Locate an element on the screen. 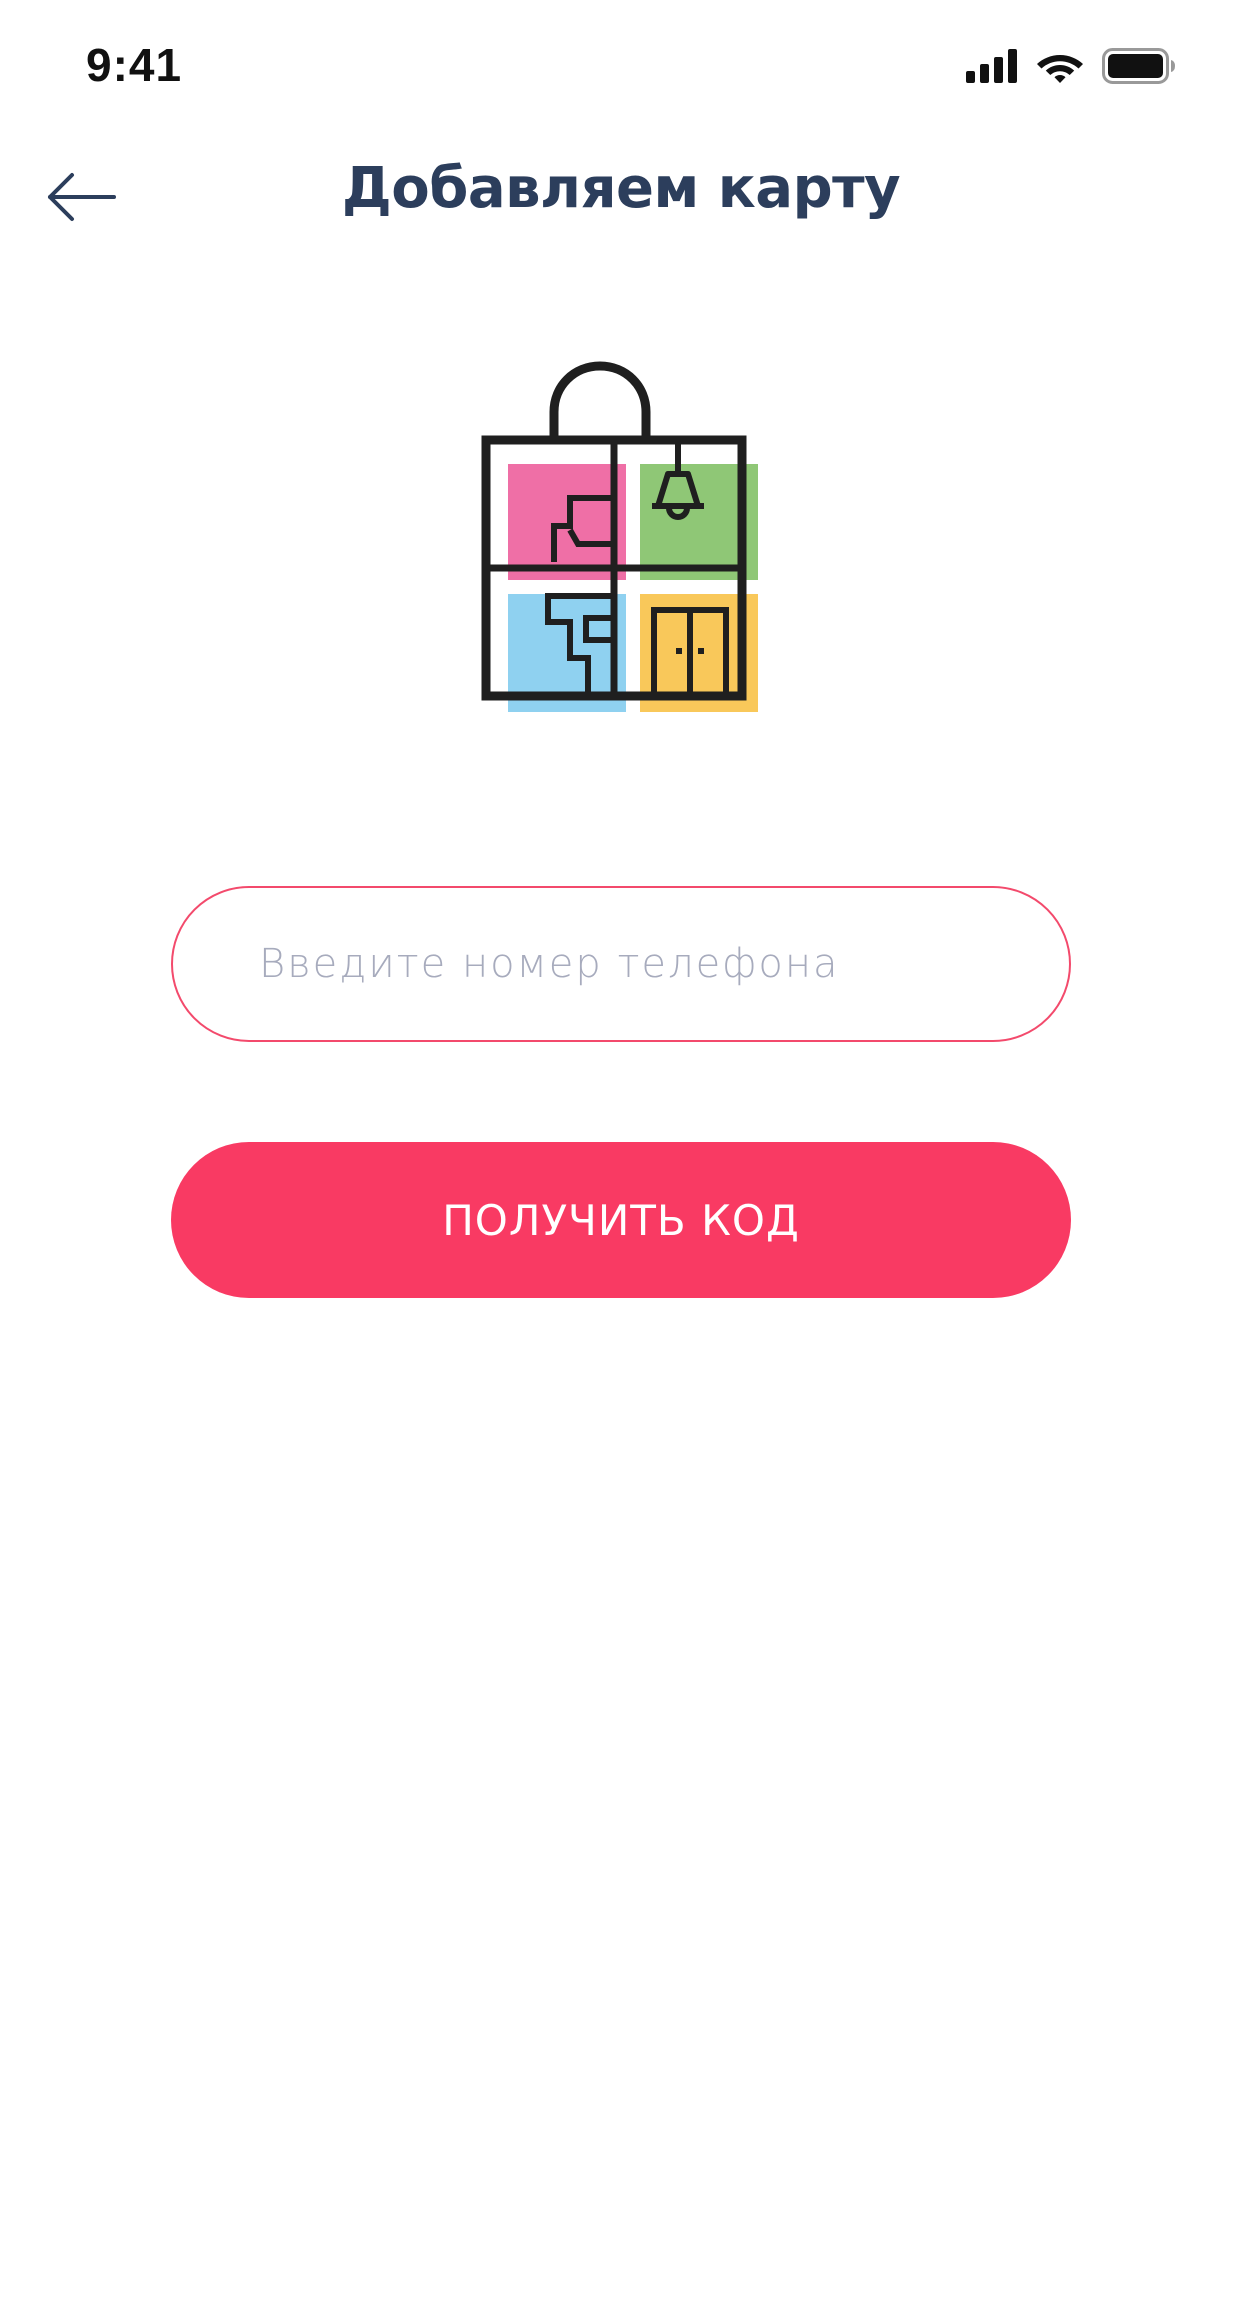 The height and width of the screenshot is (2304, 1242). phone-input is located at coordinates (639, 964).